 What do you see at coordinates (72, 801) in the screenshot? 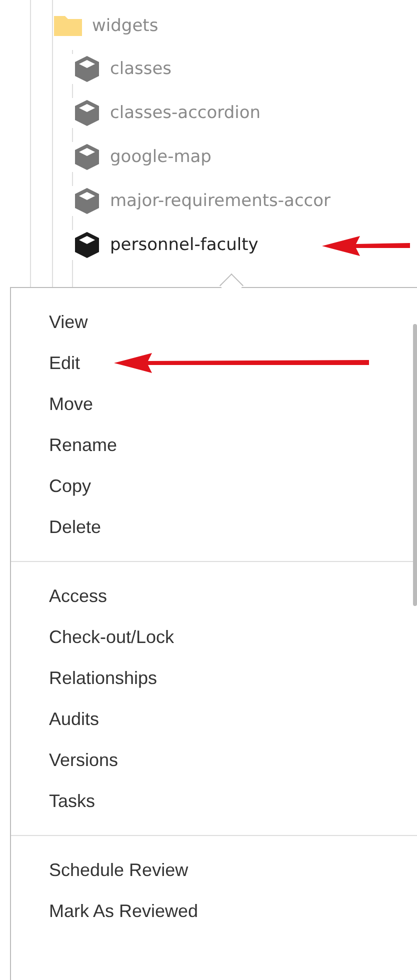
I see `menu-item: Tasks` at bounding box center [72, 801].